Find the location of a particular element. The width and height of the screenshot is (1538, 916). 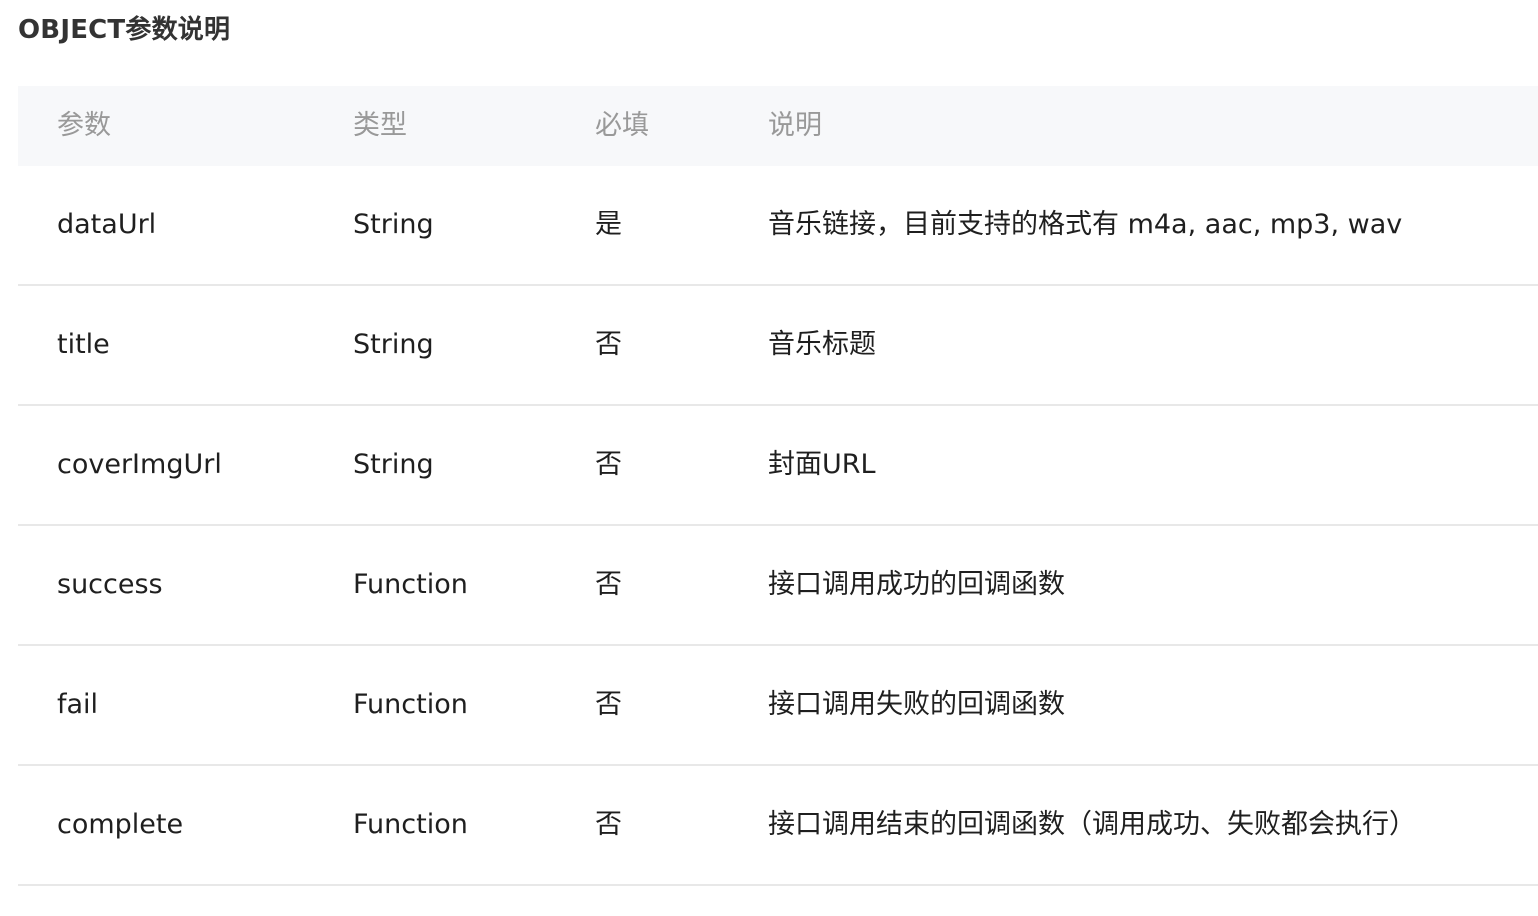

param-name: title is located at coordinates (83, 344).